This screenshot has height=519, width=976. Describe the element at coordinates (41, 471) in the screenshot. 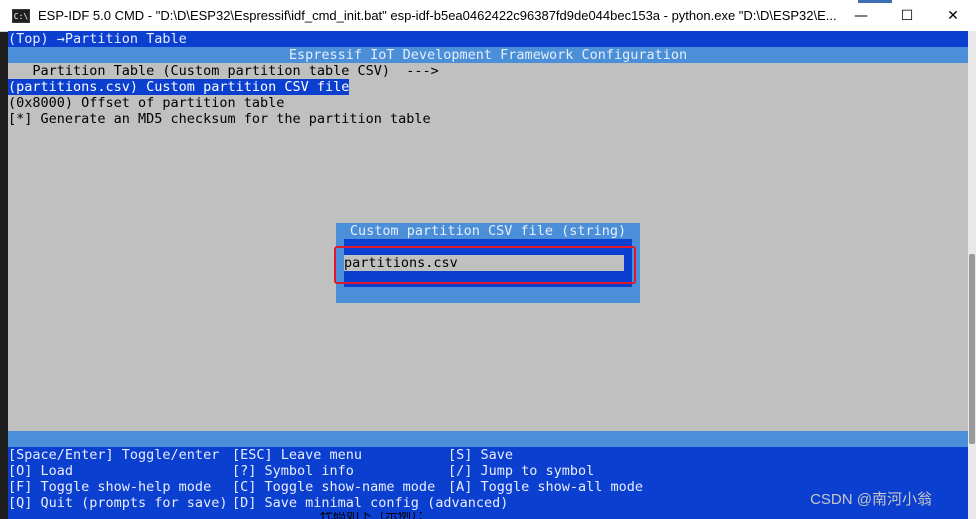

I see `hotkey-load: [O] Load` at that location.